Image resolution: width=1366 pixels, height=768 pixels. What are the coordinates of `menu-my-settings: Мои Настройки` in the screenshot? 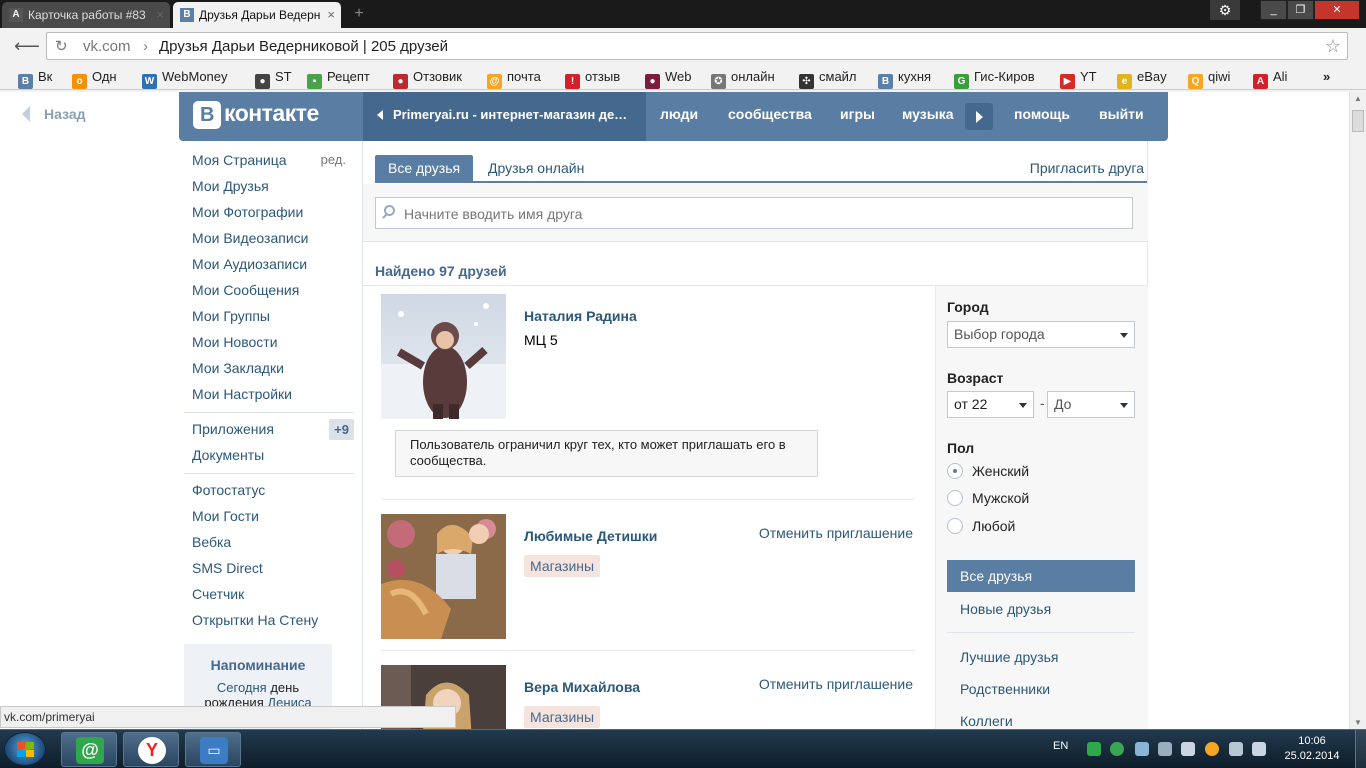 It's located at (270, 395).